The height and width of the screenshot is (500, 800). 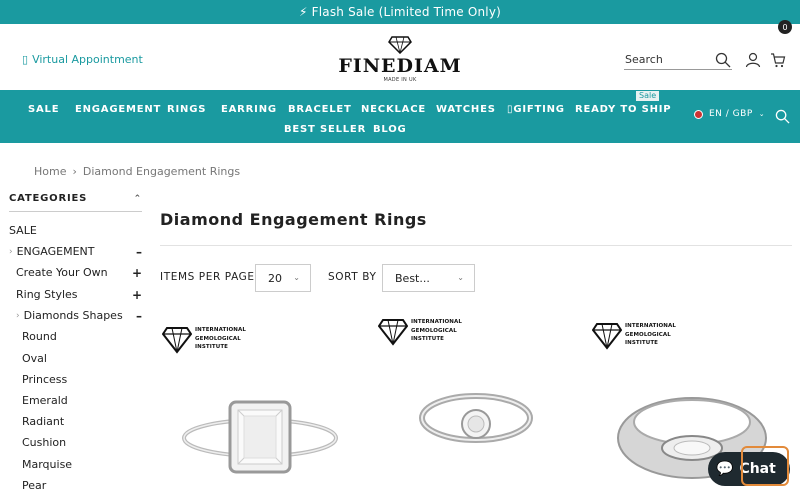 What do you see at coordinates (25, 59) in the screenshot?
I see `calendar-icon: ▯` at bounding box center [25, 59].